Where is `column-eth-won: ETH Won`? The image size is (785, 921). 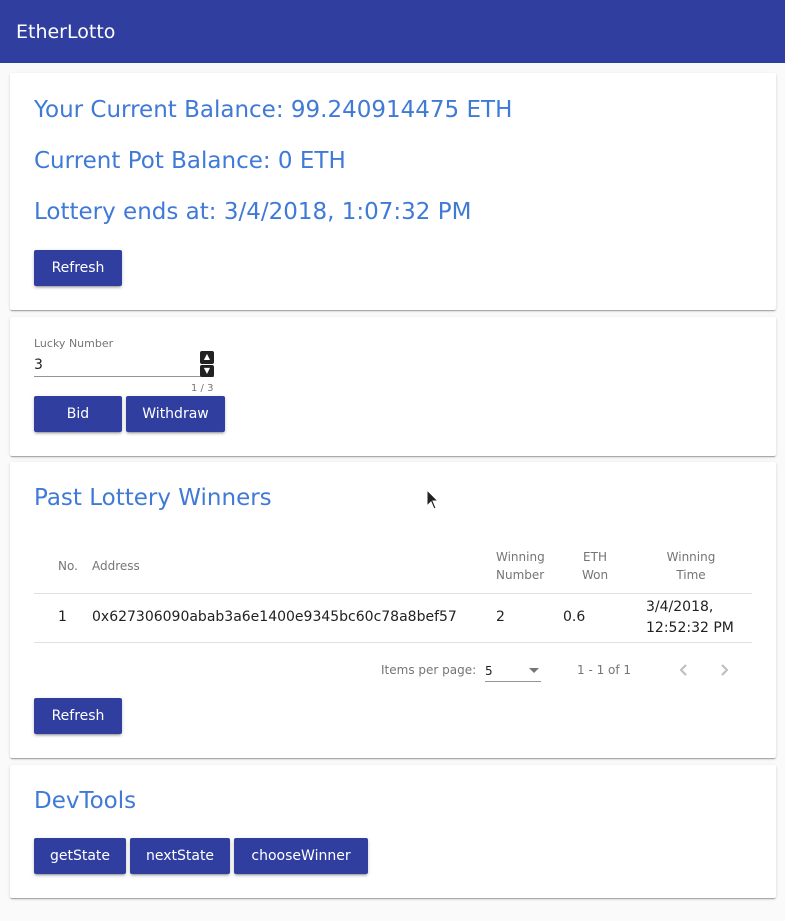
column-eth-won: ETH Won is located at coordinates (595, 566).